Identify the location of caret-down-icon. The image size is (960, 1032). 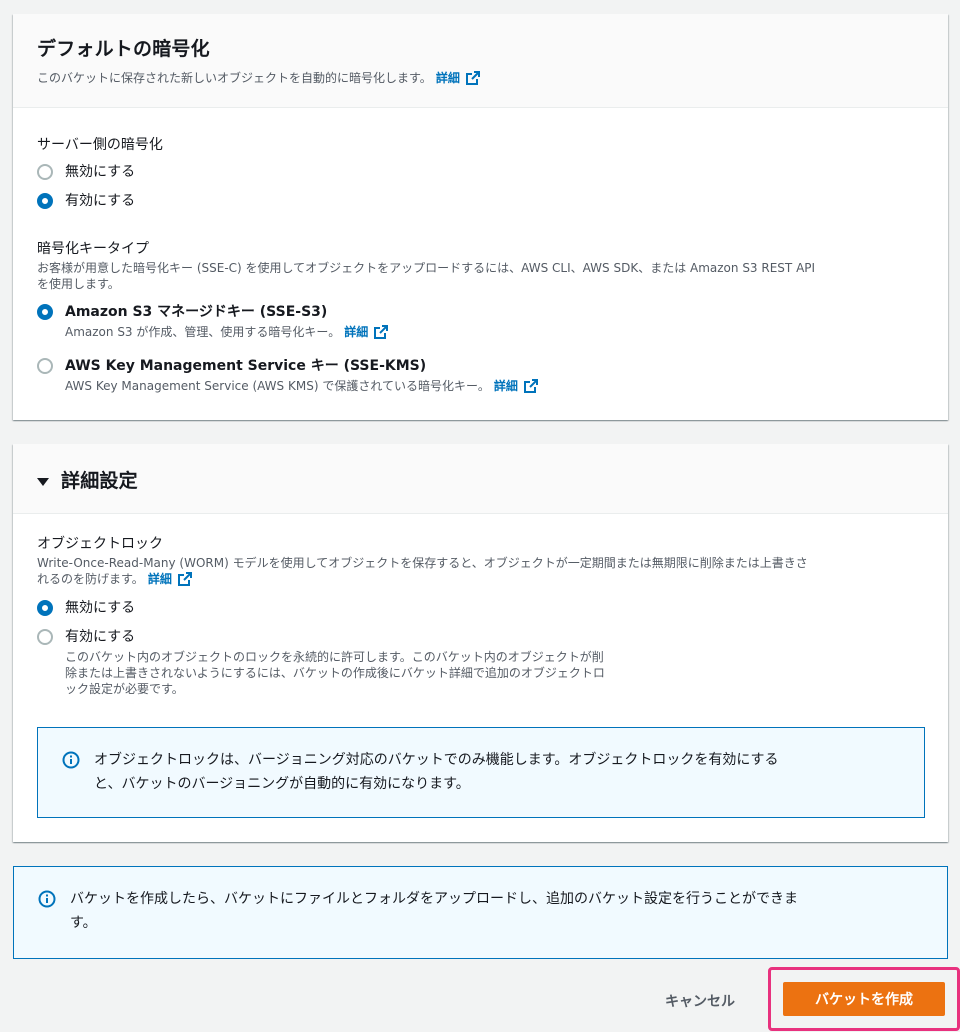
(43, 481).